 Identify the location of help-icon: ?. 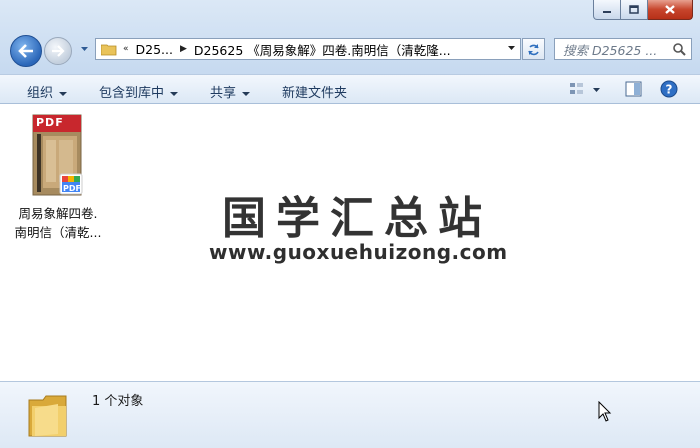
(669, 89).